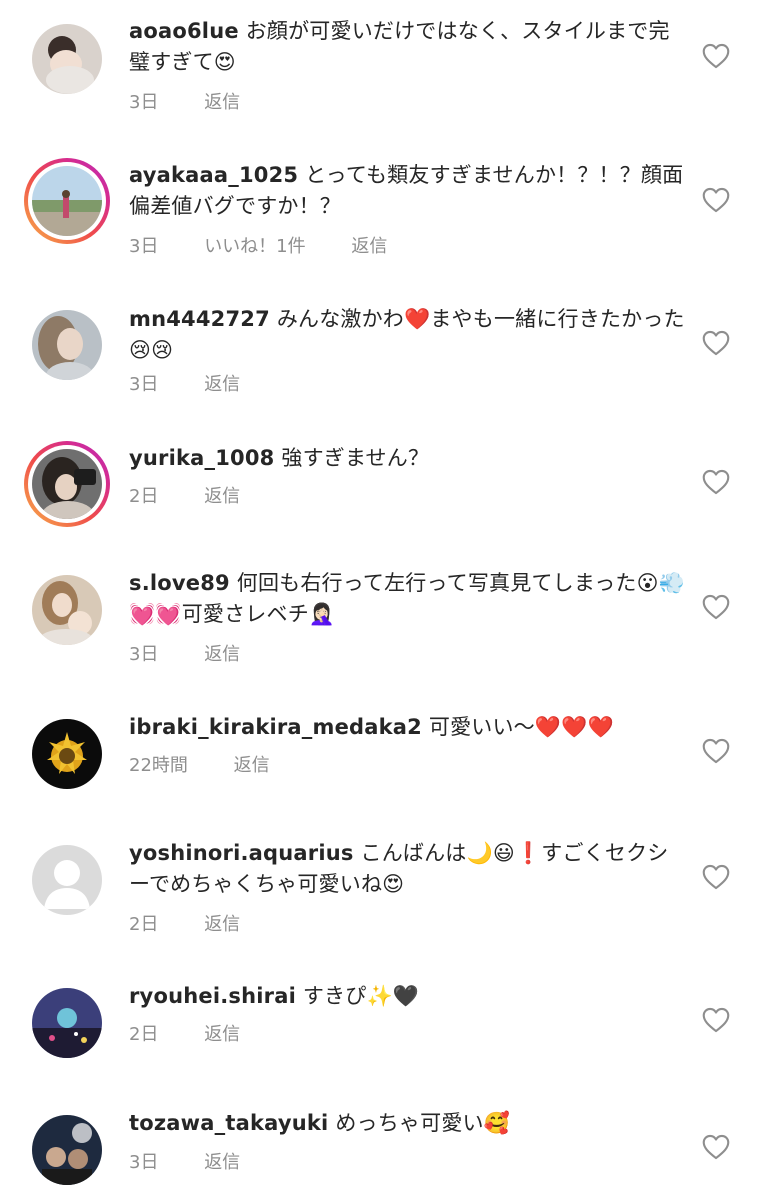 The image size is (771, 1200). I want to click on comment-meta: 22時間 返信, so click(199, 764).